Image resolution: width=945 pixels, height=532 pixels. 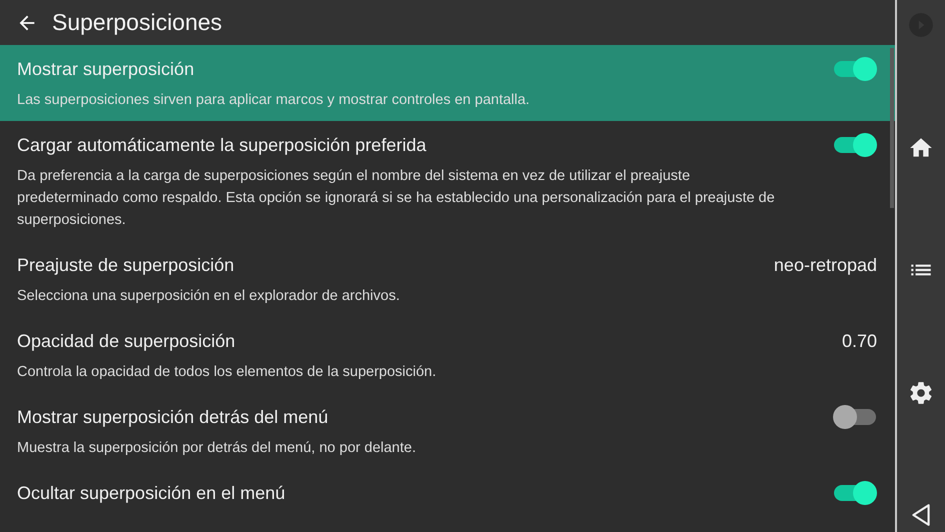 What do you see at coordinates (126, 265) in the screenshot?
I see `setting-title: Preajuste de superposición` at bounding box center [126, 265].